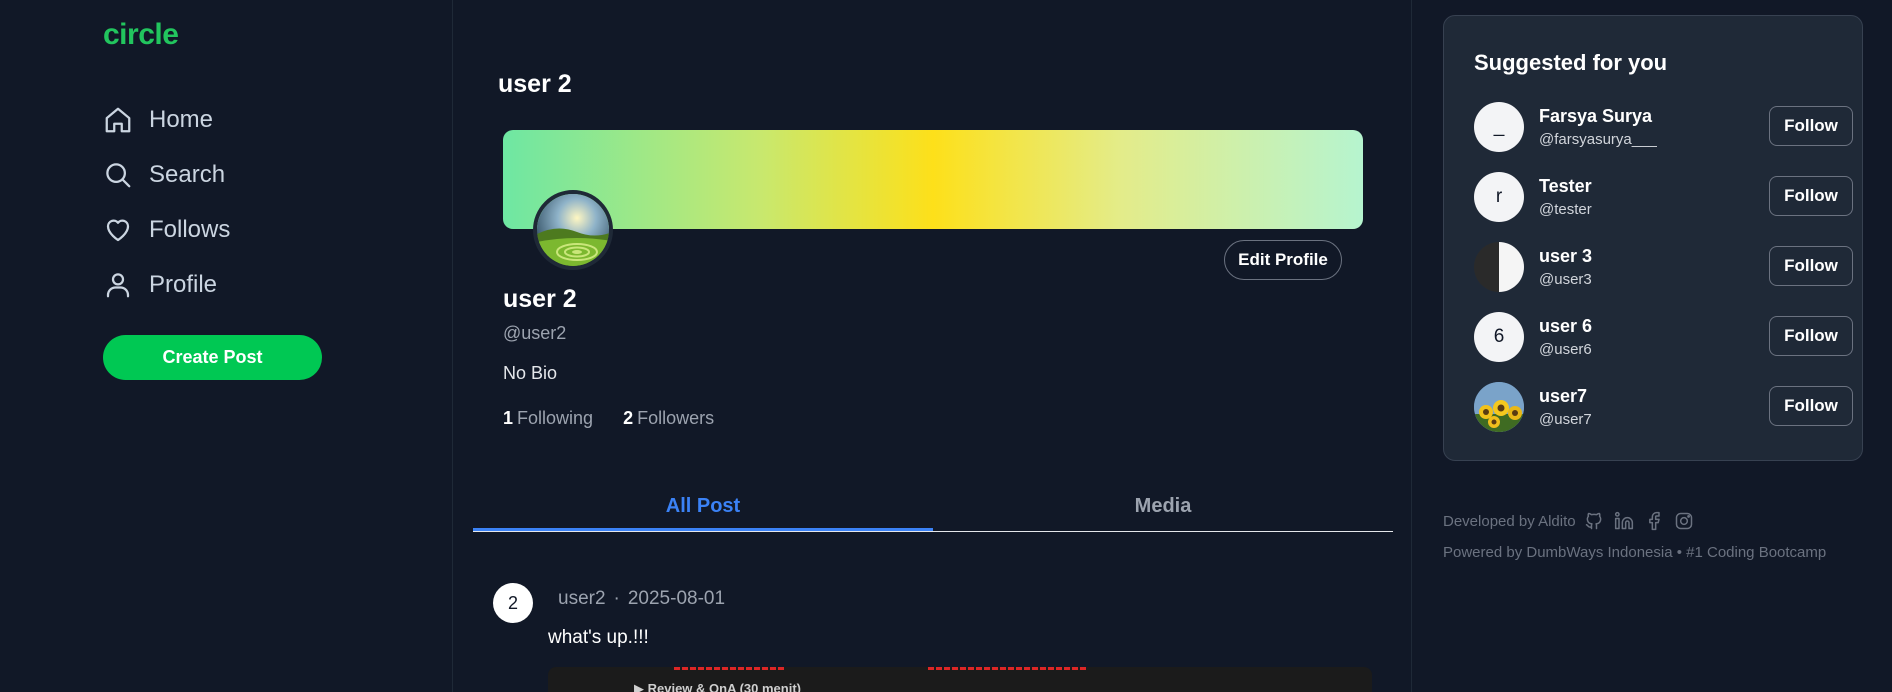  I want to click on home-icon, so click(118, 119).